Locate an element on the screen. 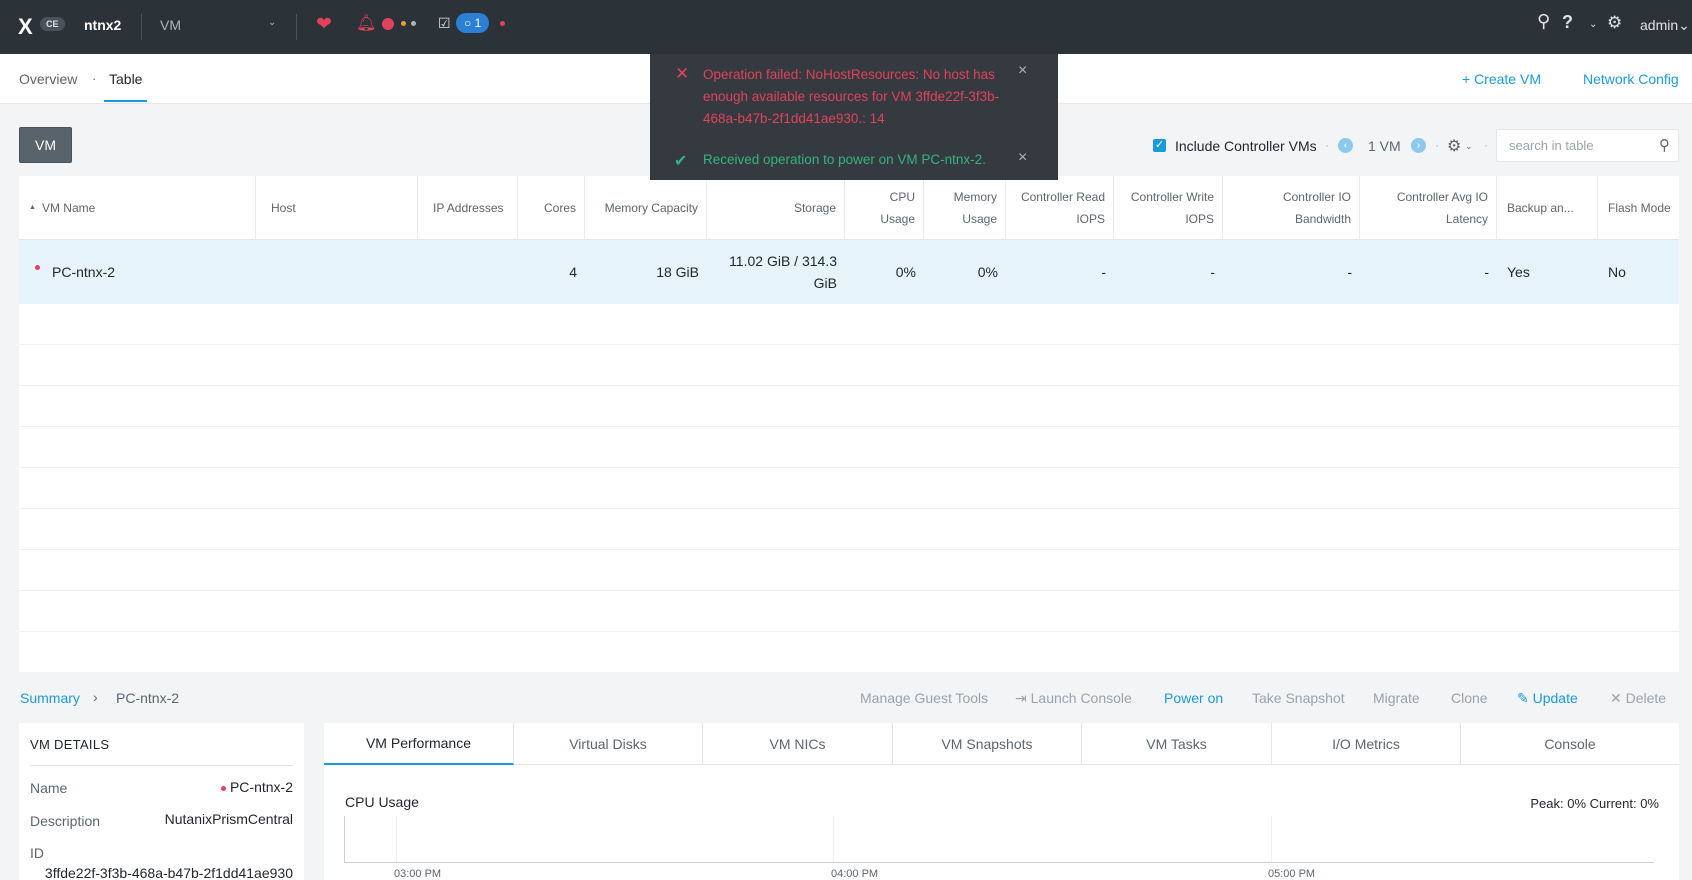  tab-vm-performance: VM Performance is located at coordinates (419, 744).